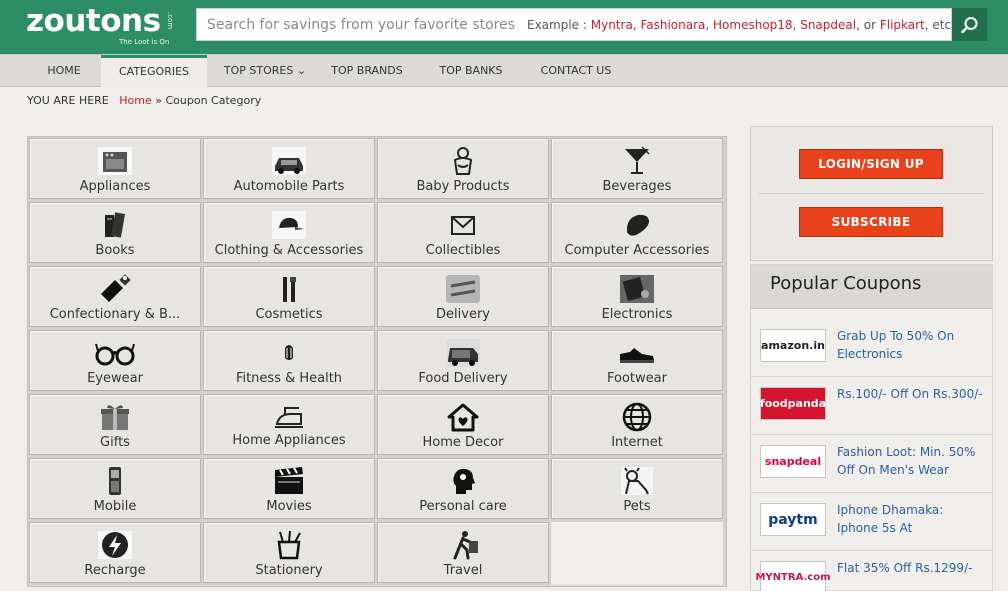 The image size is (1008, 591). I want to click on example-store: Flipkart, so click(902, 25).